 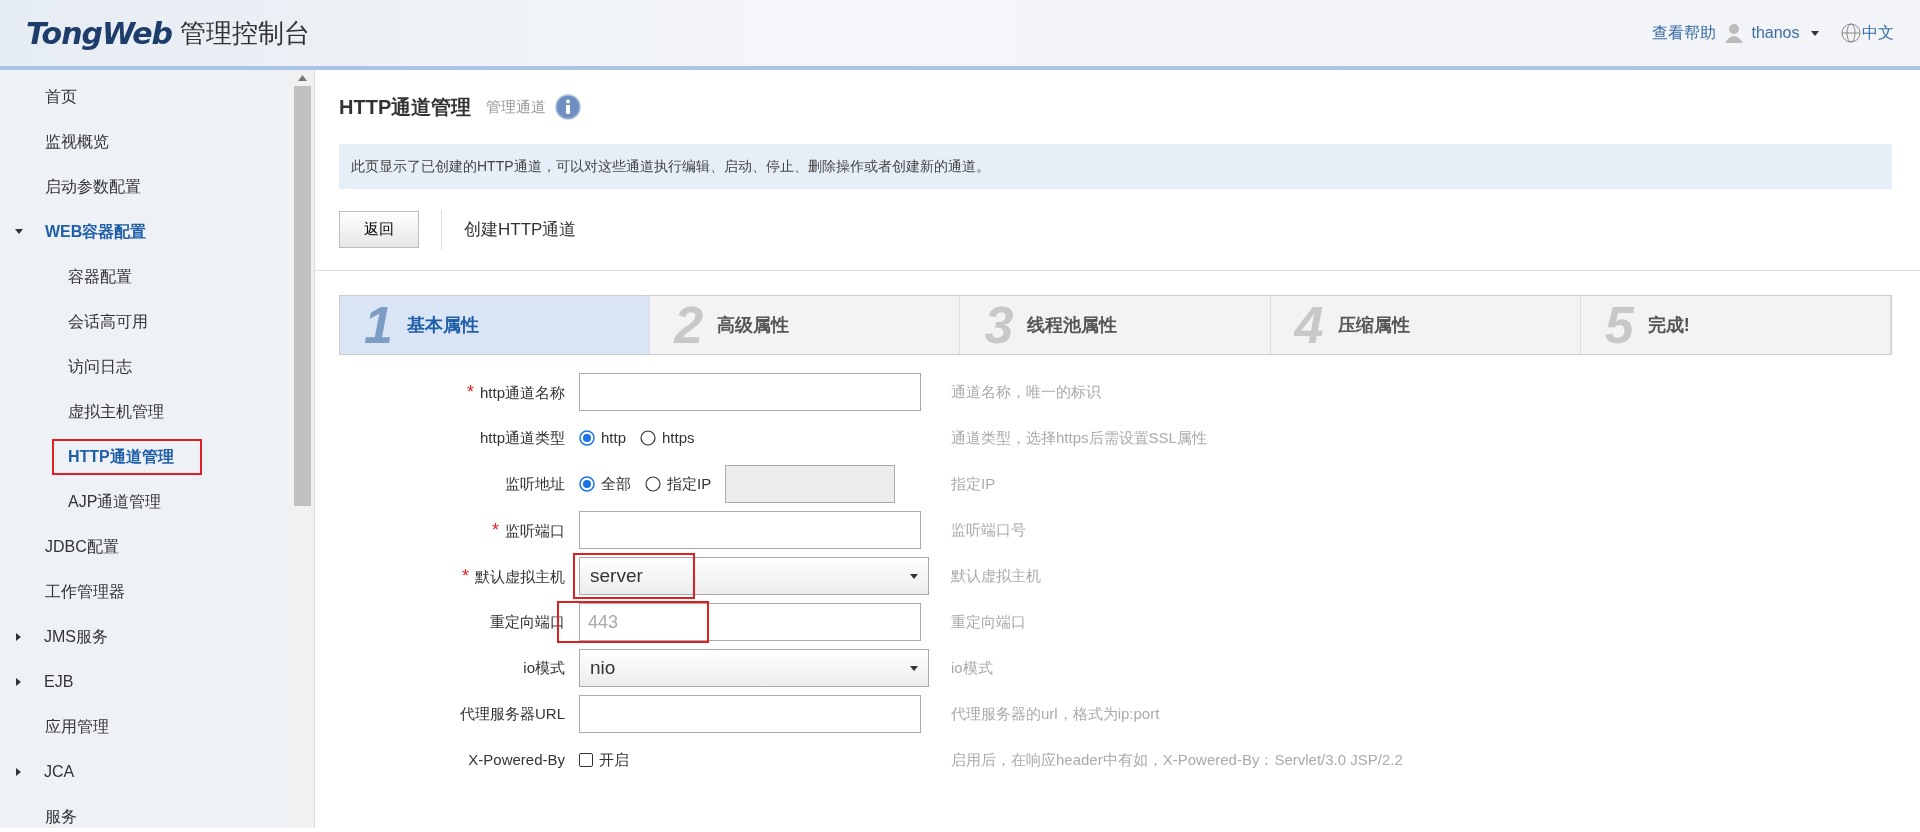 What do you see at coordinates (544, 667) in the screenshot?
I see `field-label: io模式` at bounding box center [544, 667].